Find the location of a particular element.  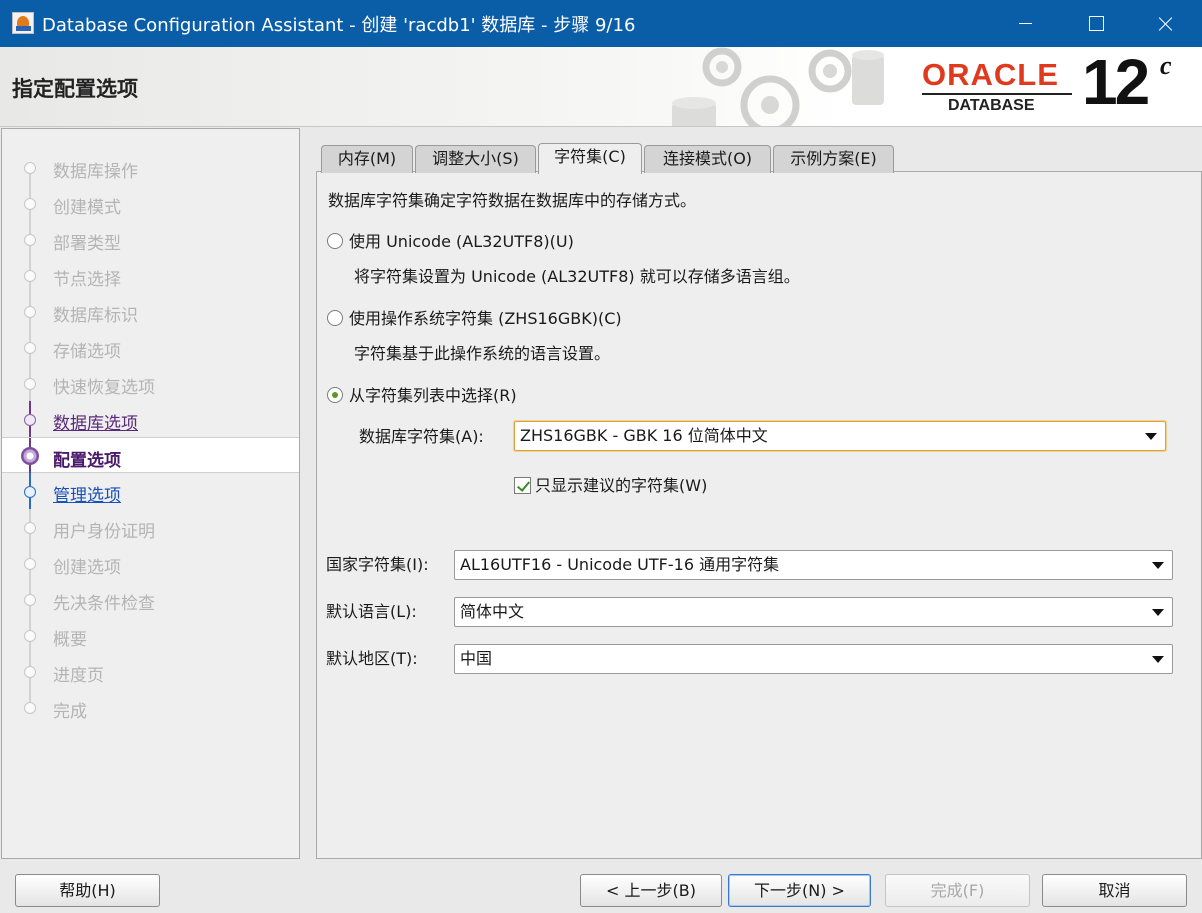

radio-unicode-button is located at coordinates (335, 241).